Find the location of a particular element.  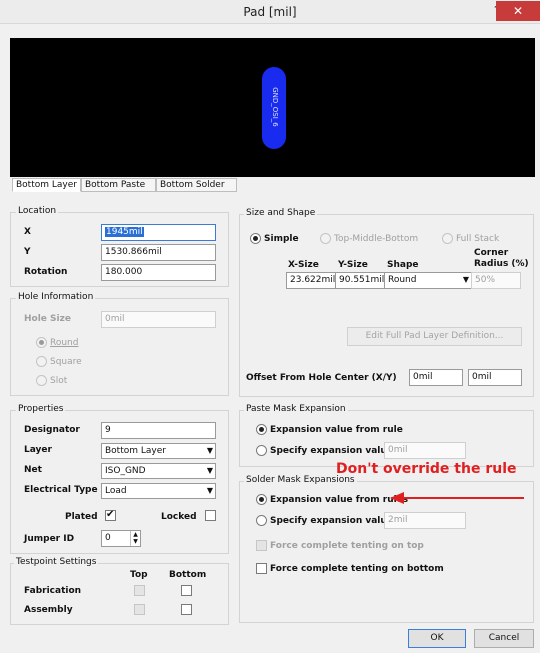

layer-select-value: Bottom Layer is located at coordinates (135, 451).